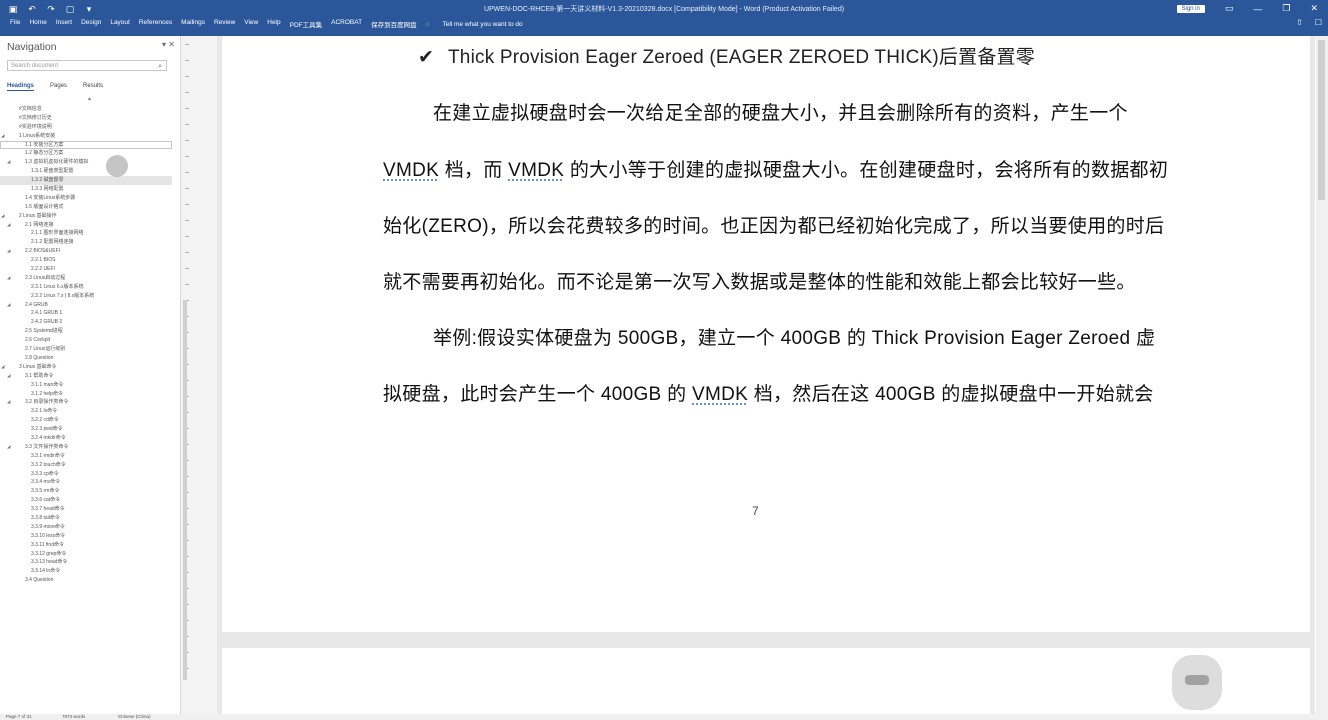  Describe the element at coordinates (1318, 22) in the screenshot. I see `comments-icon: ☐` at that location.